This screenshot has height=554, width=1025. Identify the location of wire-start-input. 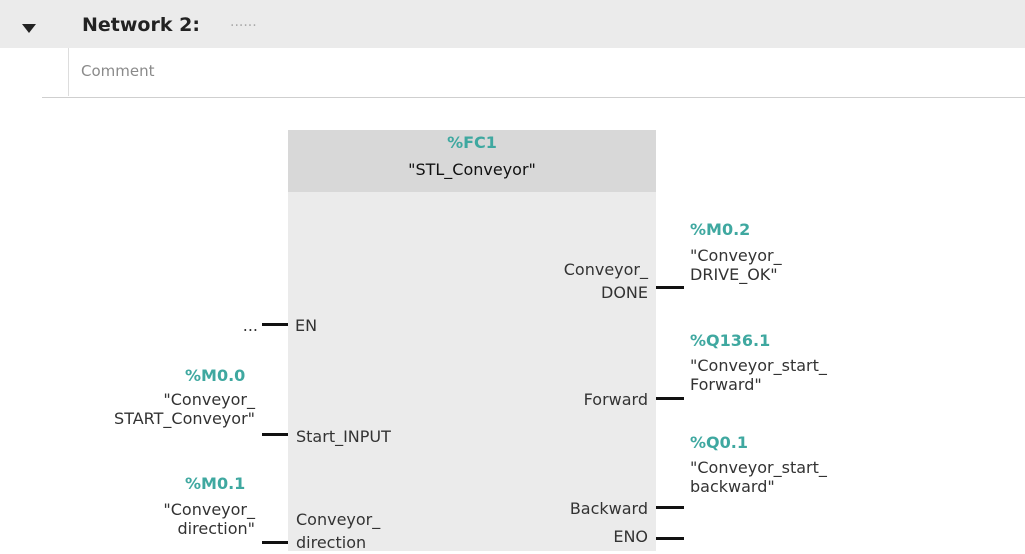
(275, 434).